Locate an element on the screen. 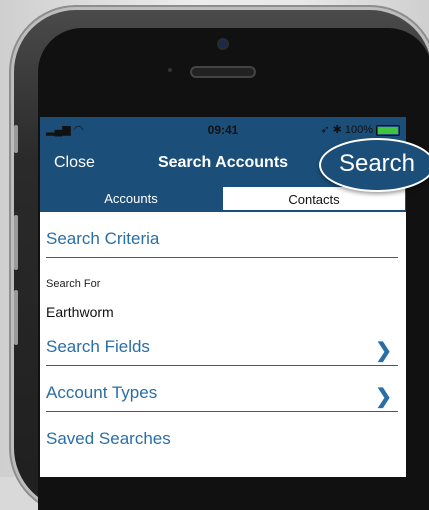  earpiece-speaker is located at coordinates (223, 72).